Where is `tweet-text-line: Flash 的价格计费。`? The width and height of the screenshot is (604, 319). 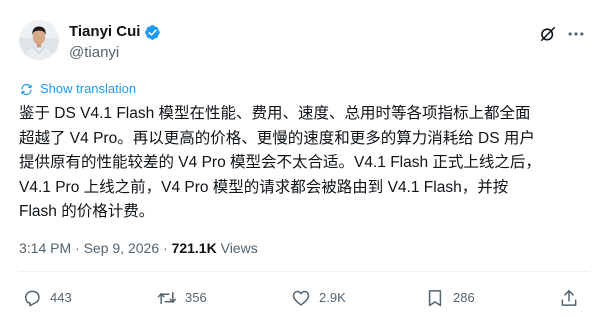
tweet-text-line: Flash 的价格计费。 is located at coordinates (87, 212).